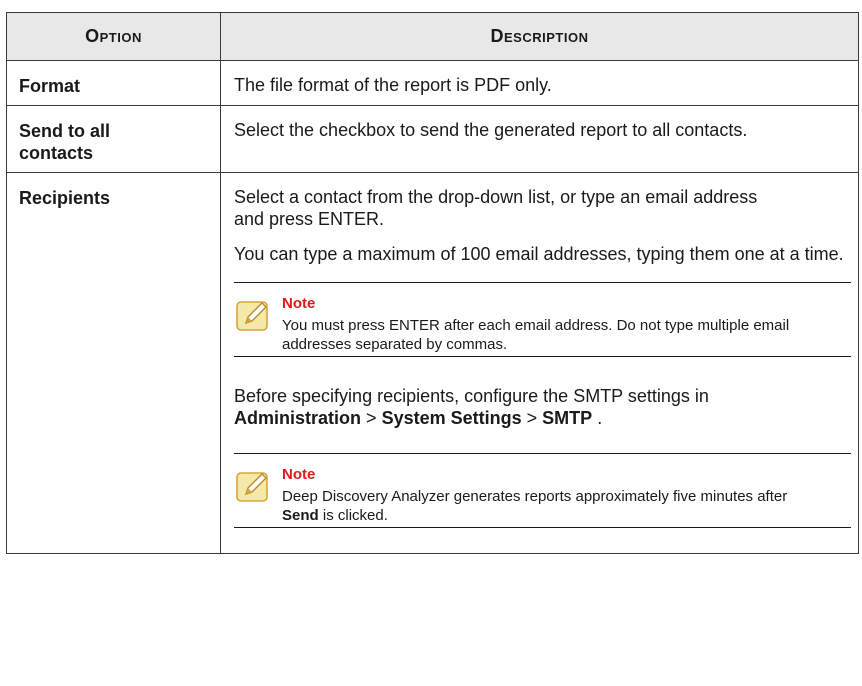 Image resolution: width=862 pixels, height=686 pixels. Describe the element at coordinates (298, 418) in the screenshot. I see `menu-path-administration: Administration` at that location.